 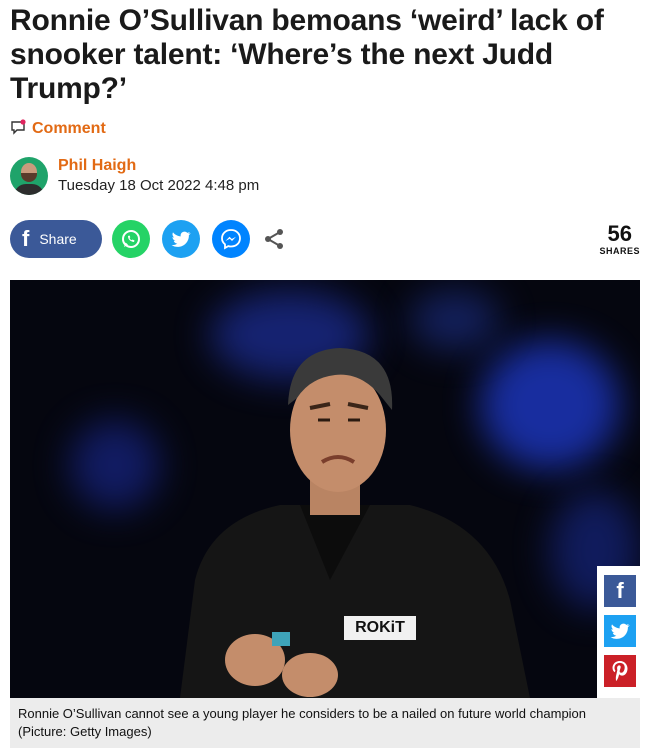 What do you see at coordinates (29, 176) in the screenshot?
I see `author-avatar` at bounding box center [29, 176].